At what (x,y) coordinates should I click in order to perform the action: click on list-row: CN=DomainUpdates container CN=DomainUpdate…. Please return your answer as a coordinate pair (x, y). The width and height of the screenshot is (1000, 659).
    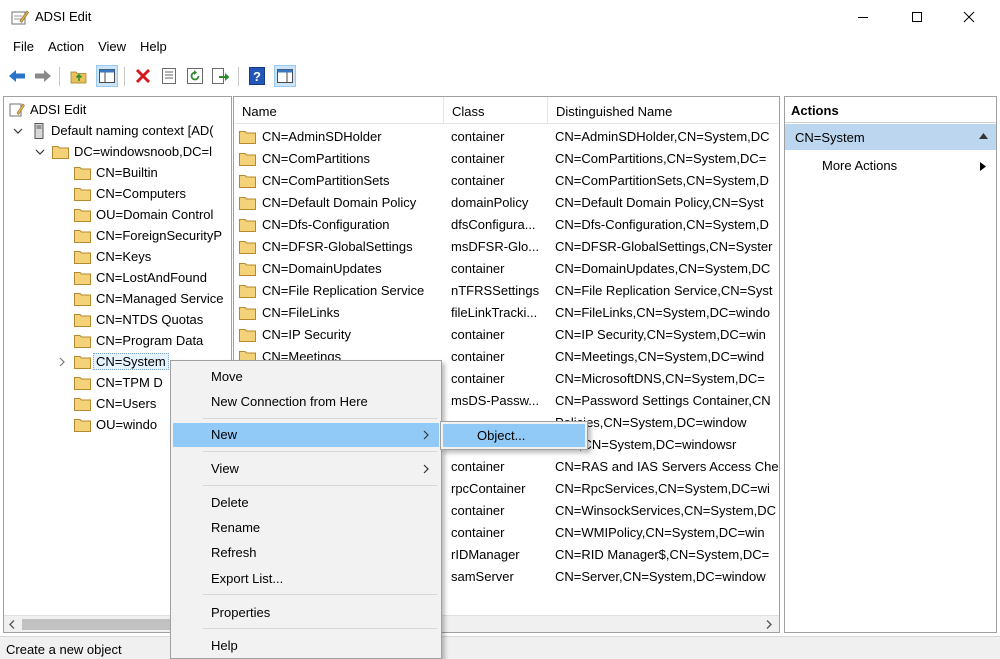
    Looking at the image, I should click on (506, 269).